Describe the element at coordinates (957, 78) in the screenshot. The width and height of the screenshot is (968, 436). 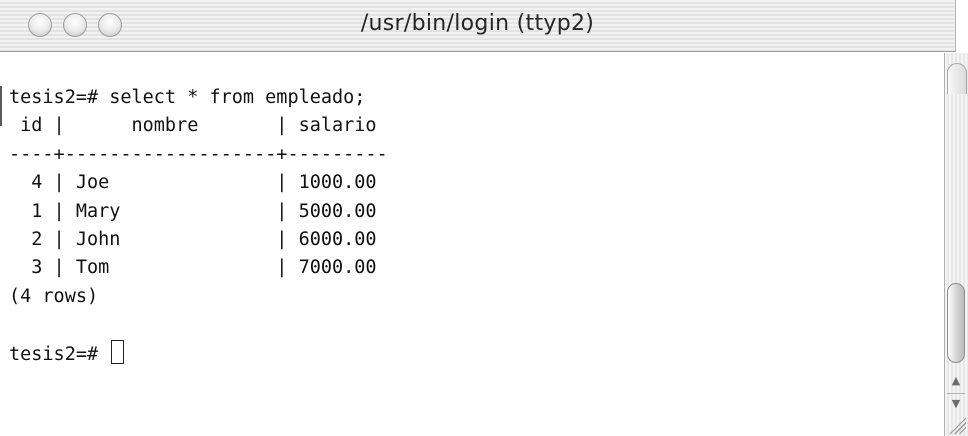
I see `scrollbar-track-cap` at that location.